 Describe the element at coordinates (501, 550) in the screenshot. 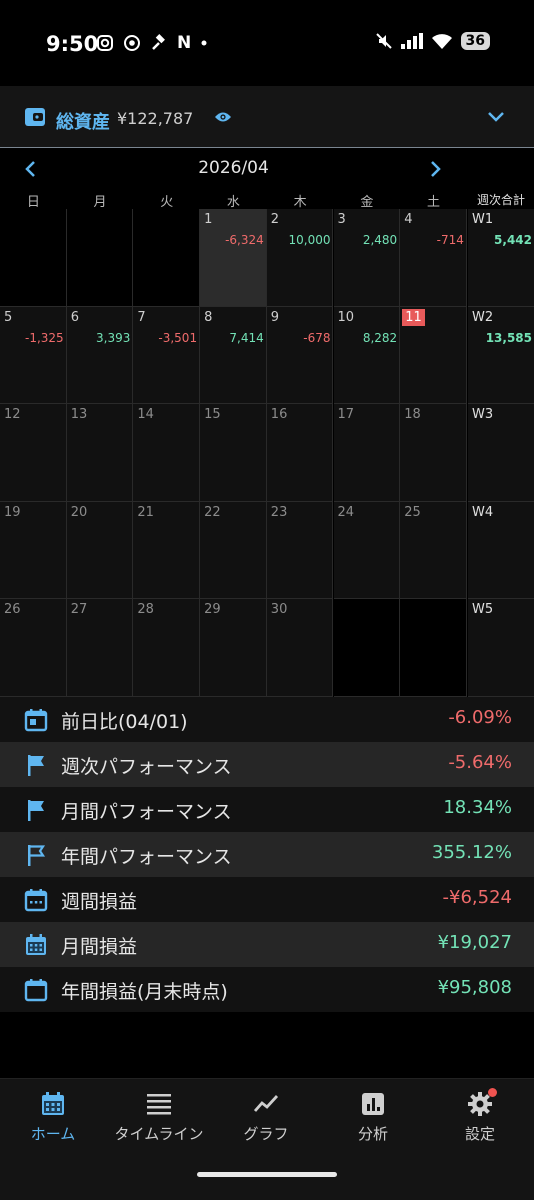

I see `weekly-total-cell: W4` at that location.